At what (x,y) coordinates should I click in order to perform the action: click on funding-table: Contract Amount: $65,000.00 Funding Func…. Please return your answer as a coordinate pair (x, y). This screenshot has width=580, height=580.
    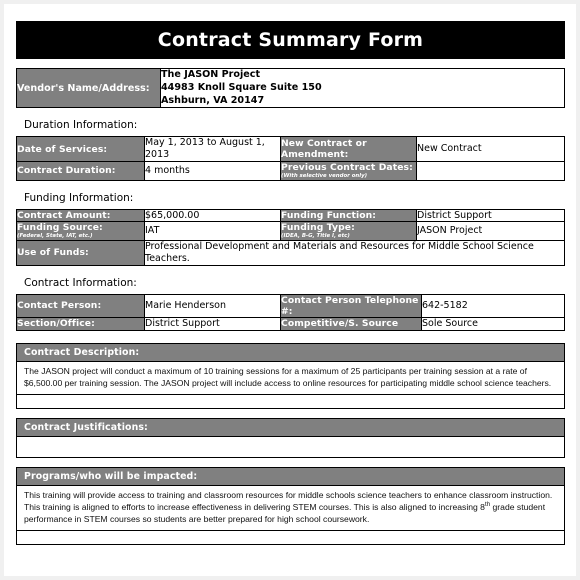
    Looking at the image, I should click on (290, 237).